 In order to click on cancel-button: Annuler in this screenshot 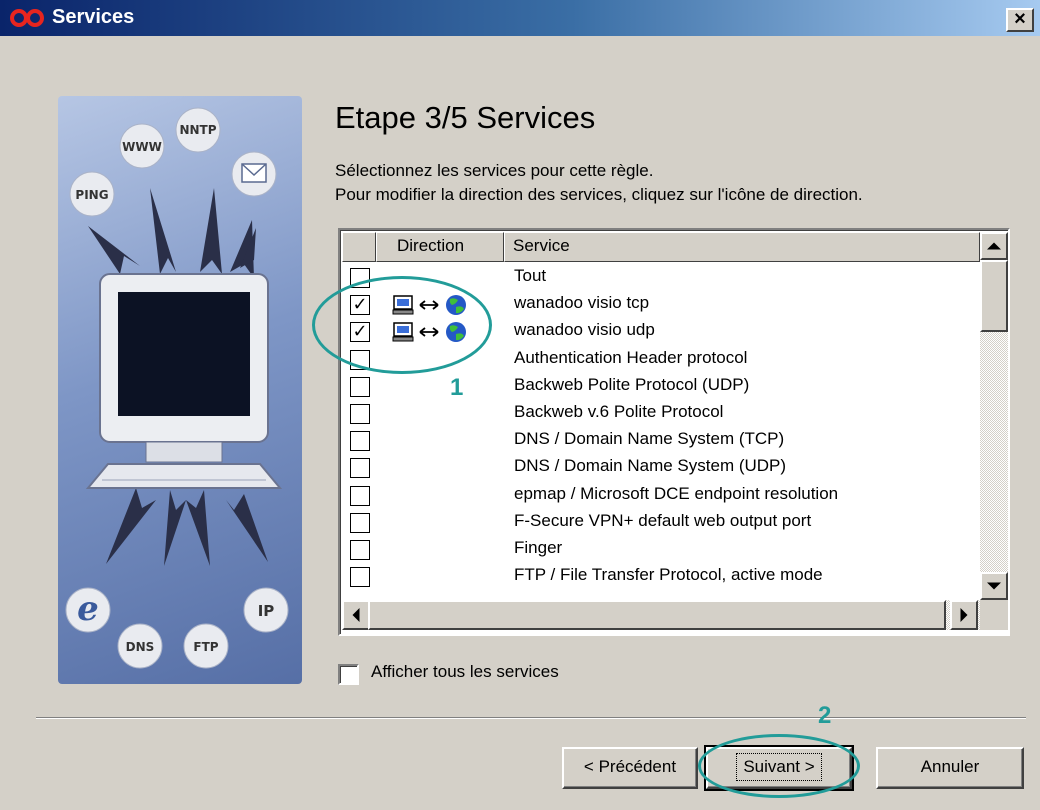, I will do `click(950, 768)`.